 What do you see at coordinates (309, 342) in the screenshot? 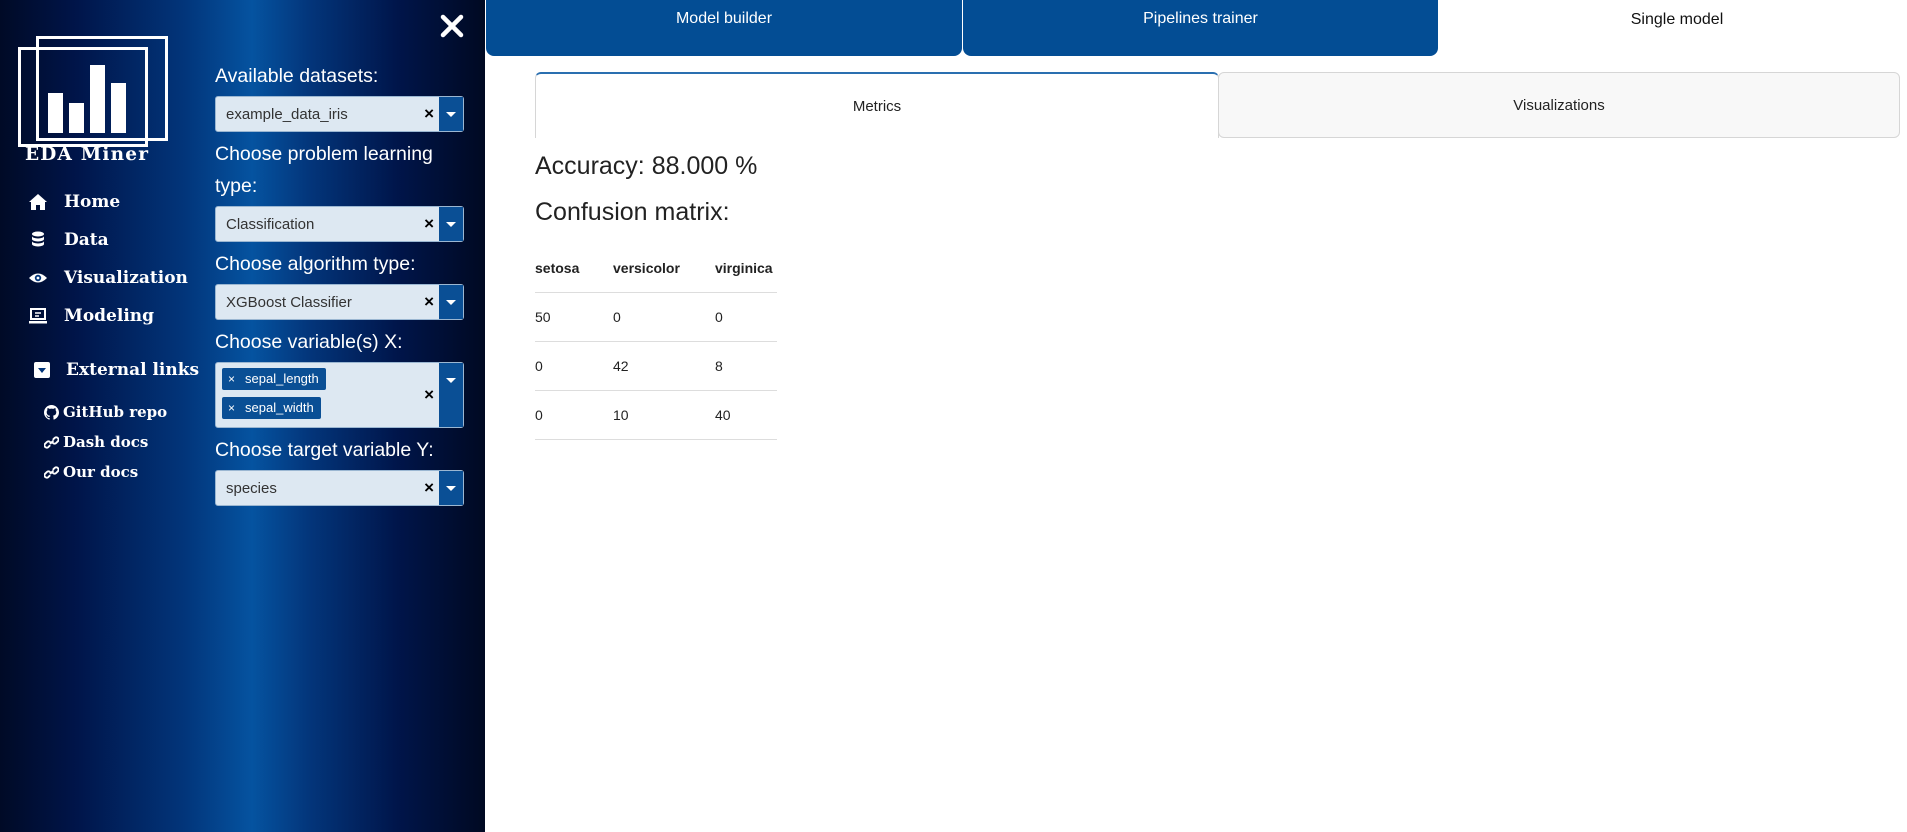
I see `x-variables-label: Choose variable(s) X:` at bounding box center [309, 342].